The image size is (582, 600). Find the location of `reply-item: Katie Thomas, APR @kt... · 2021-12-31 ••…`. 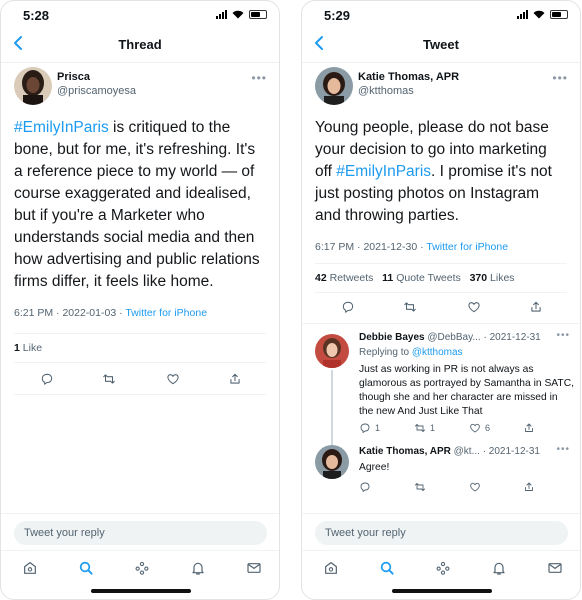

reply-item: Katie Thomas, APR @kt... · 2021-12-31 ••… is located at coordinates (441, 470).